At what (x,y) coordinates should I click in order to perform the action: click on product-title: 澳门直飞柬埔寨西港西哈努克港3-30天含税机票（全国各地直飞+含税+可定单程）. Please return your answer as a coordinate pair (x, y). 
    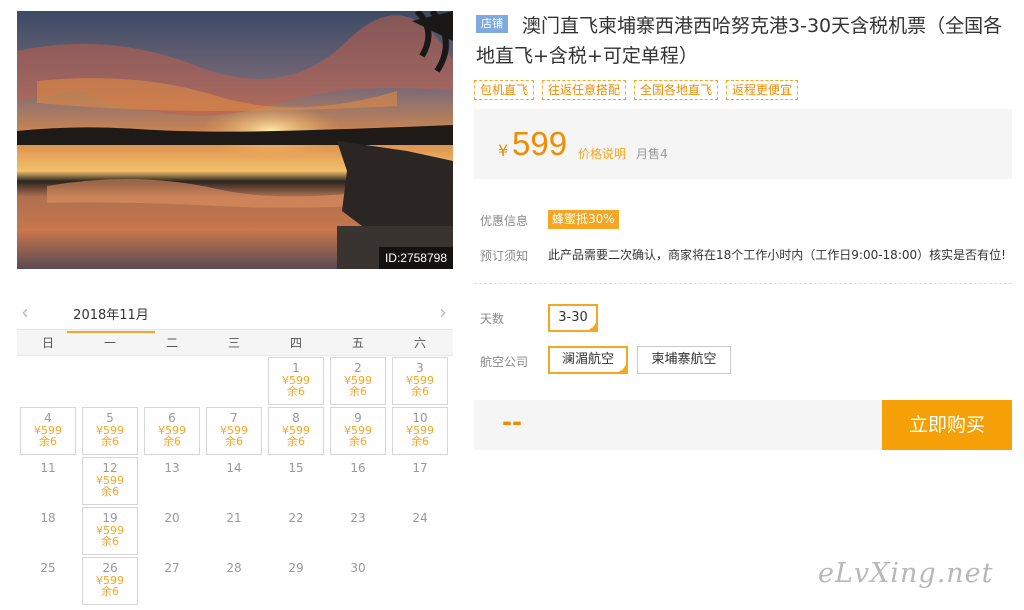
    Looking at the image, I should click on (739, 41).